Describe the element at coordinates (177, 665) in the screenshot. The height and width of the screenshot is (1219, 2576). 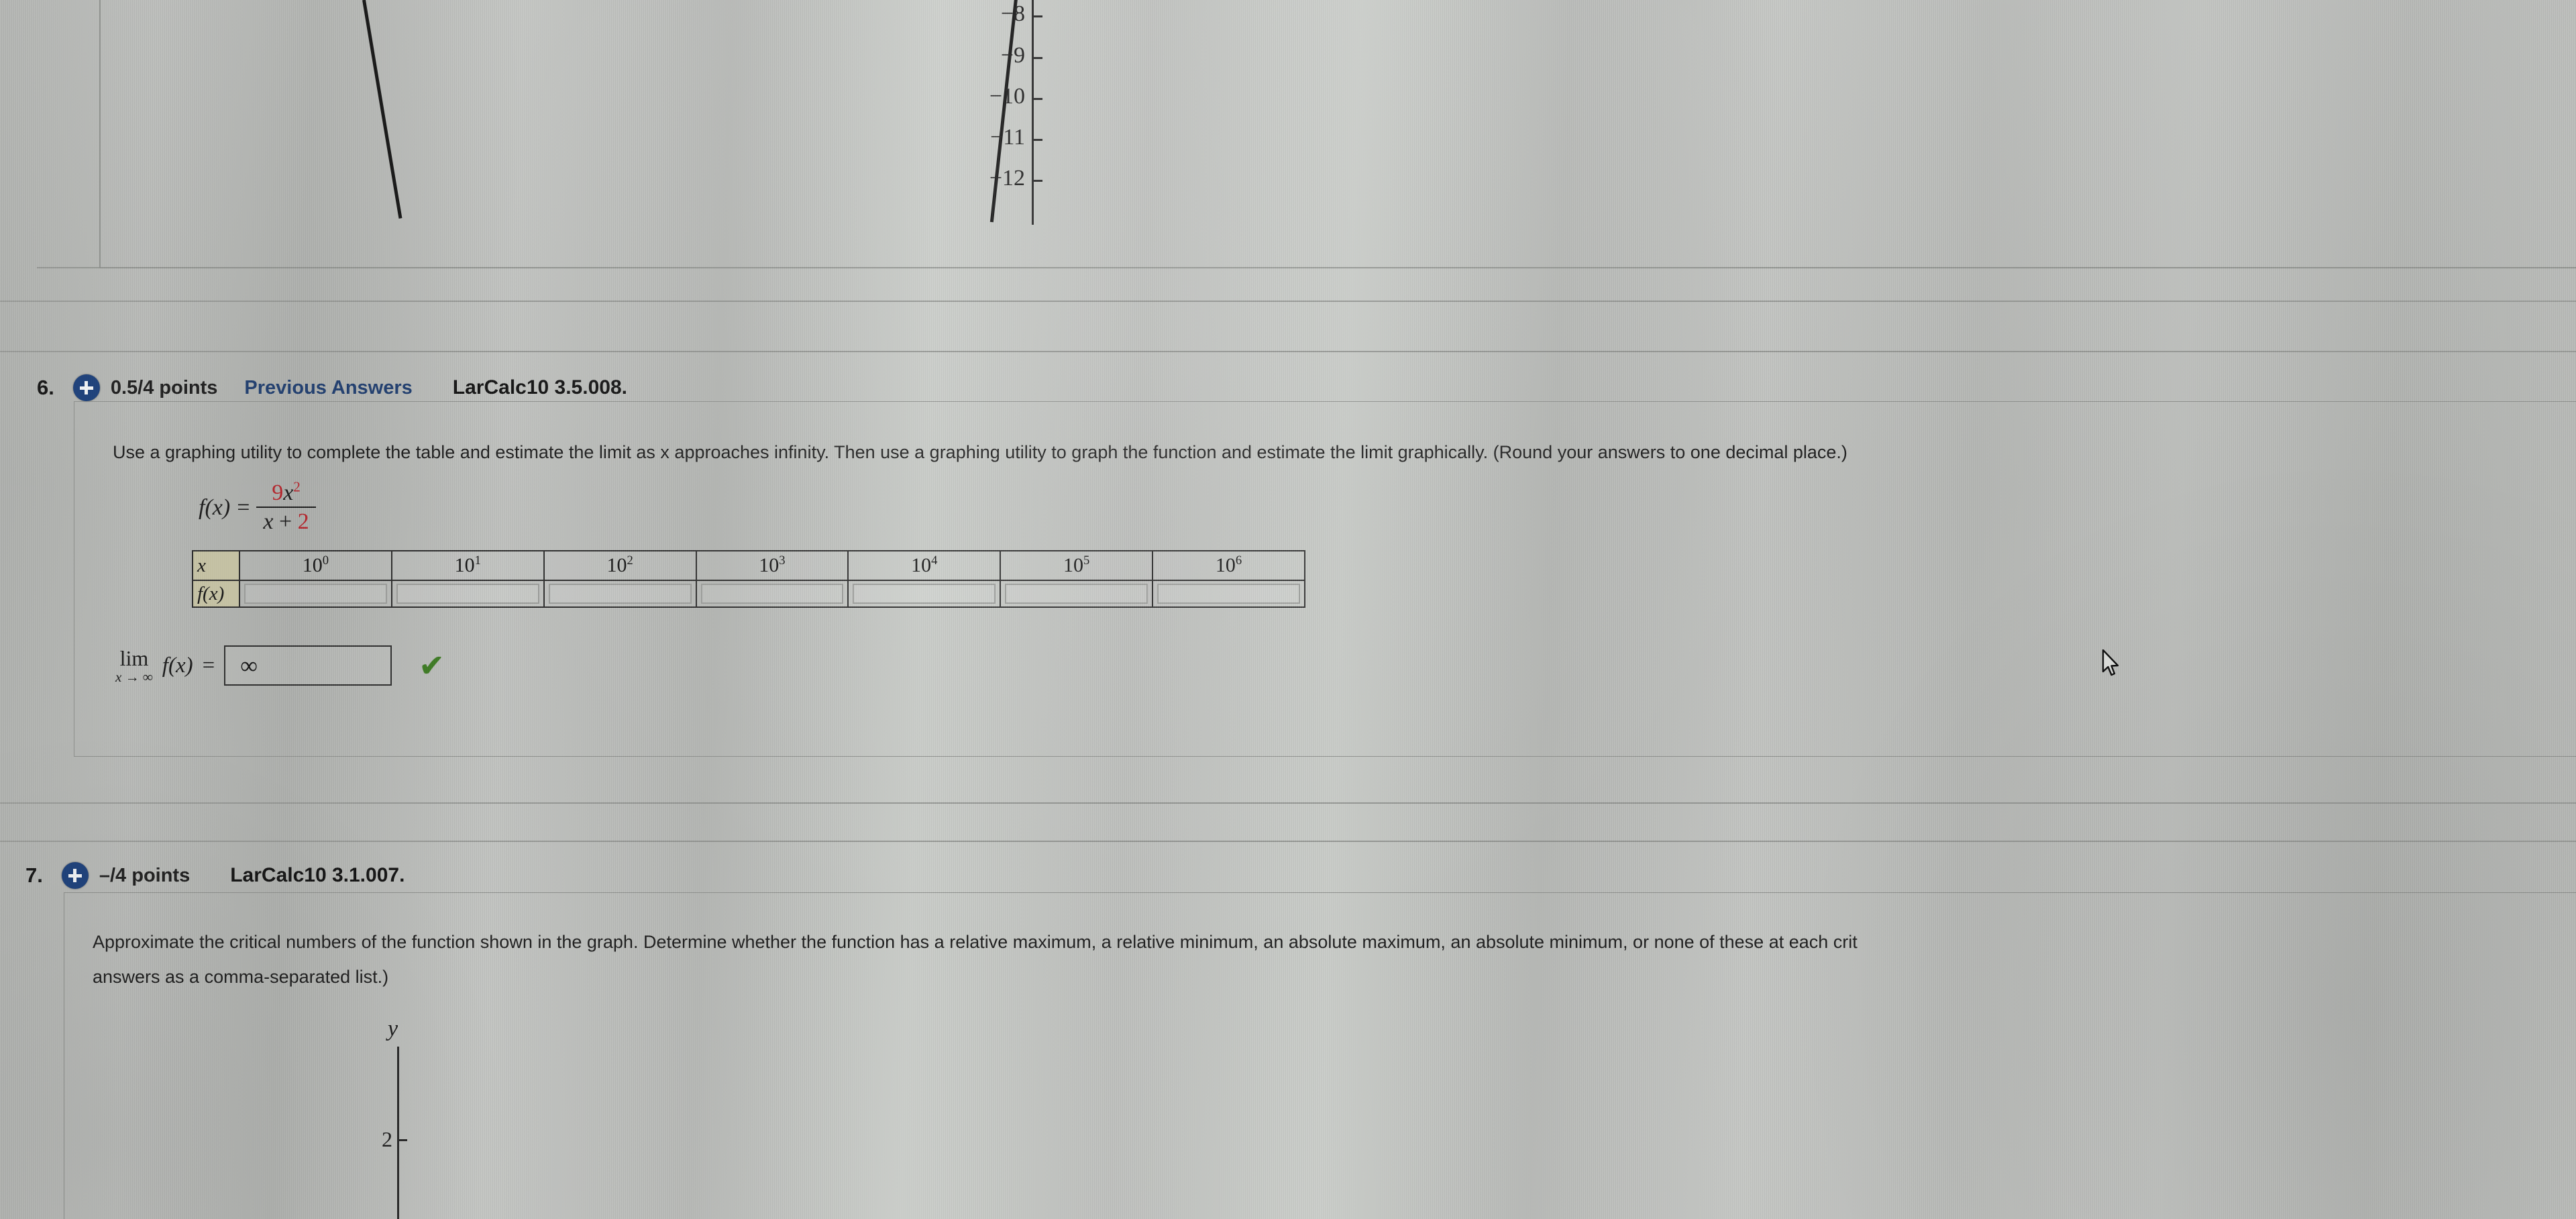
I see `limit-function: f(x)` at that location.